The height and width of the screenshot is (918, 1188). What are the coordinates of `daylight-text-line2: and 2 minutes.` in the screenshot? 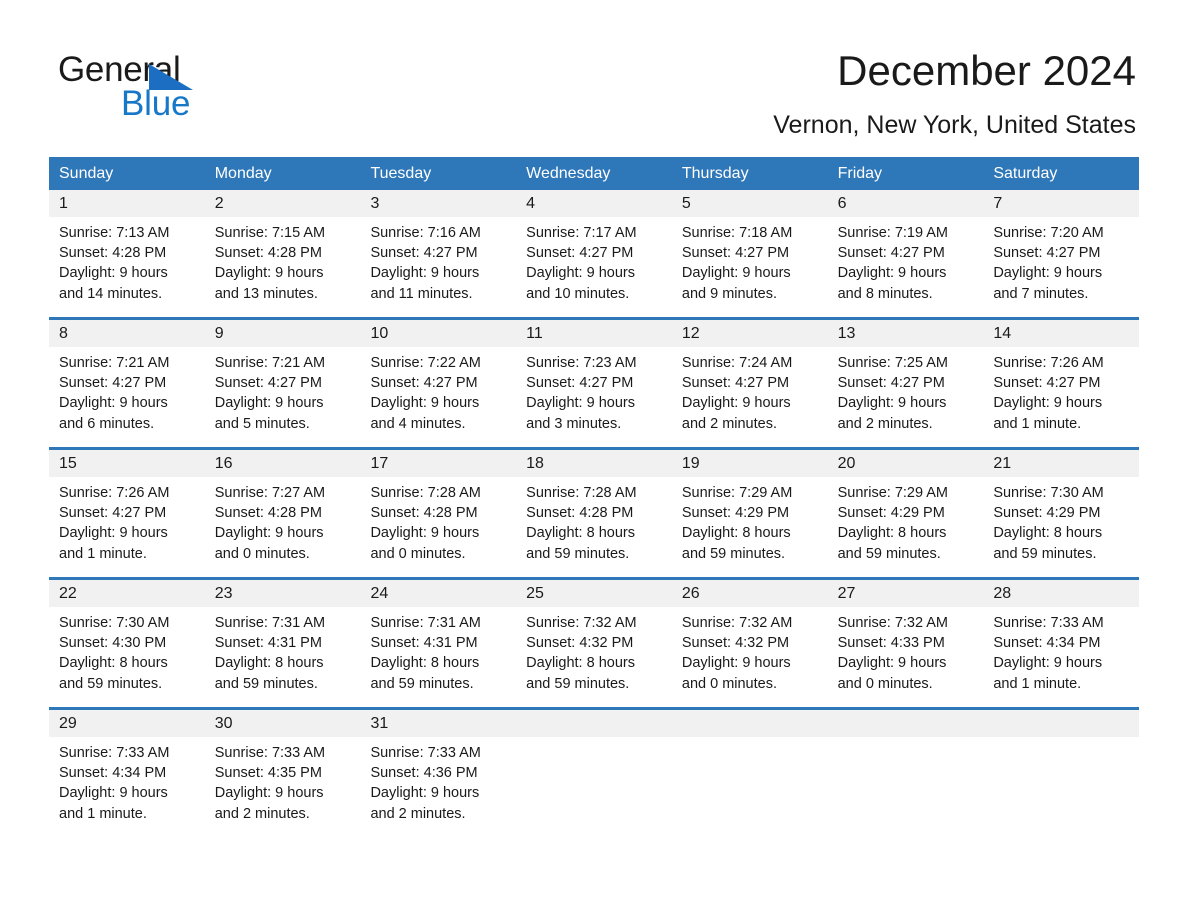 It's located at (418, 813).